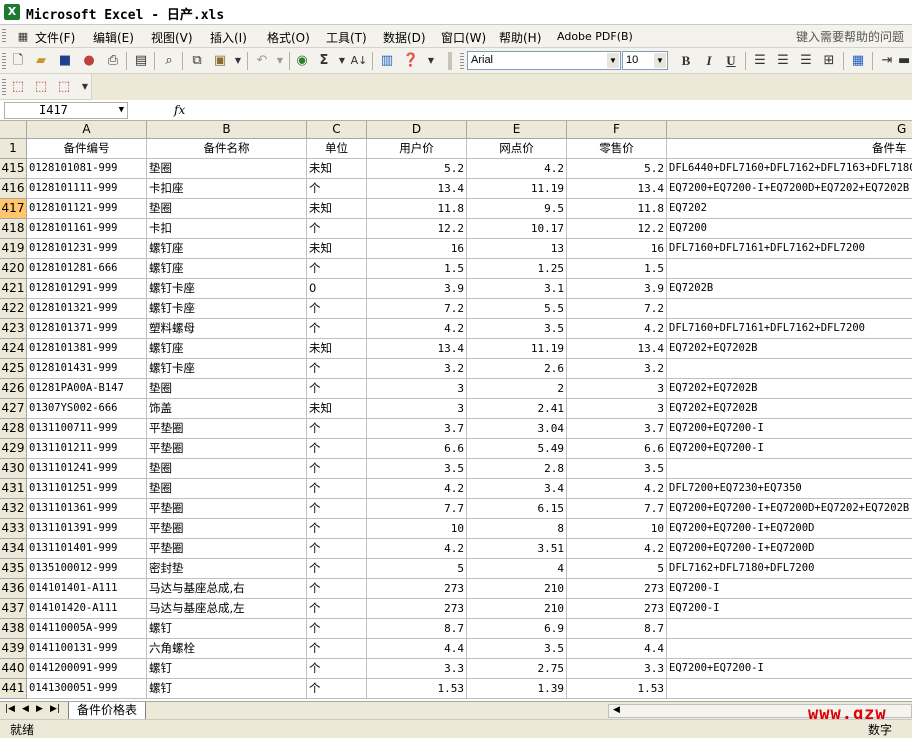 This screenshot has width=912, height=738. Describe the element at coordinates (517, 369) in the screenshot. I see `table-cell: 2.6` at that location.